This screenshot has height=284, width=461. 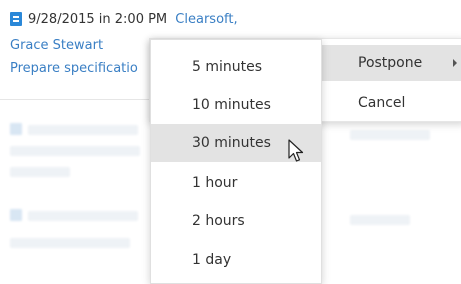 I want to click on reminder-header: 9/28/2015 in 2:00 PM Clearsoft,, so click(x=124, y=19).